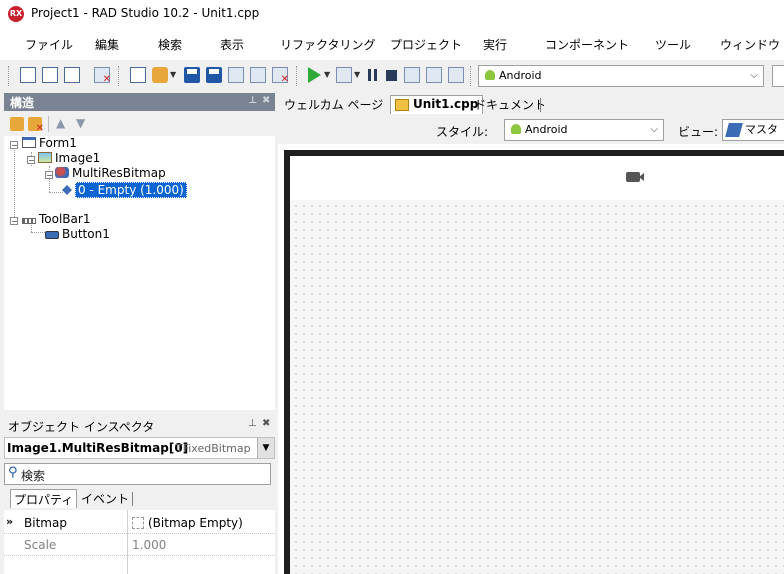 Image resolution: width=784 pixels, height=574 pixels. Describe the element at coordinates (214, 75) in the screenshot. I see `save-all-icon` at that location.